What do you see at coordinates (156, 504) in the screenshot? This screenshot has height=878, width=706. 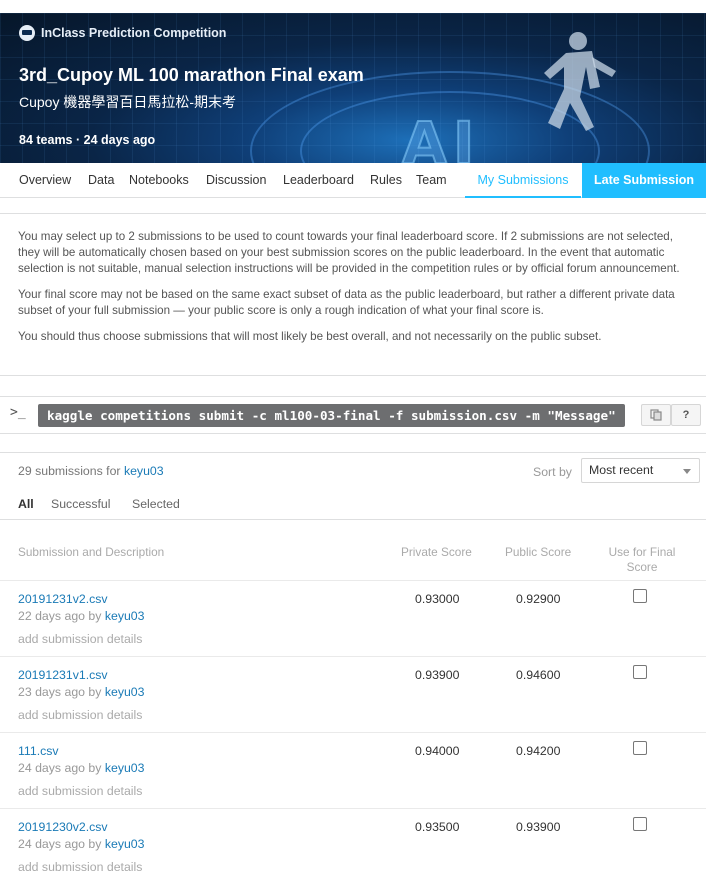 I see `filter-selected: Selected` at bounding box center [156, 504].